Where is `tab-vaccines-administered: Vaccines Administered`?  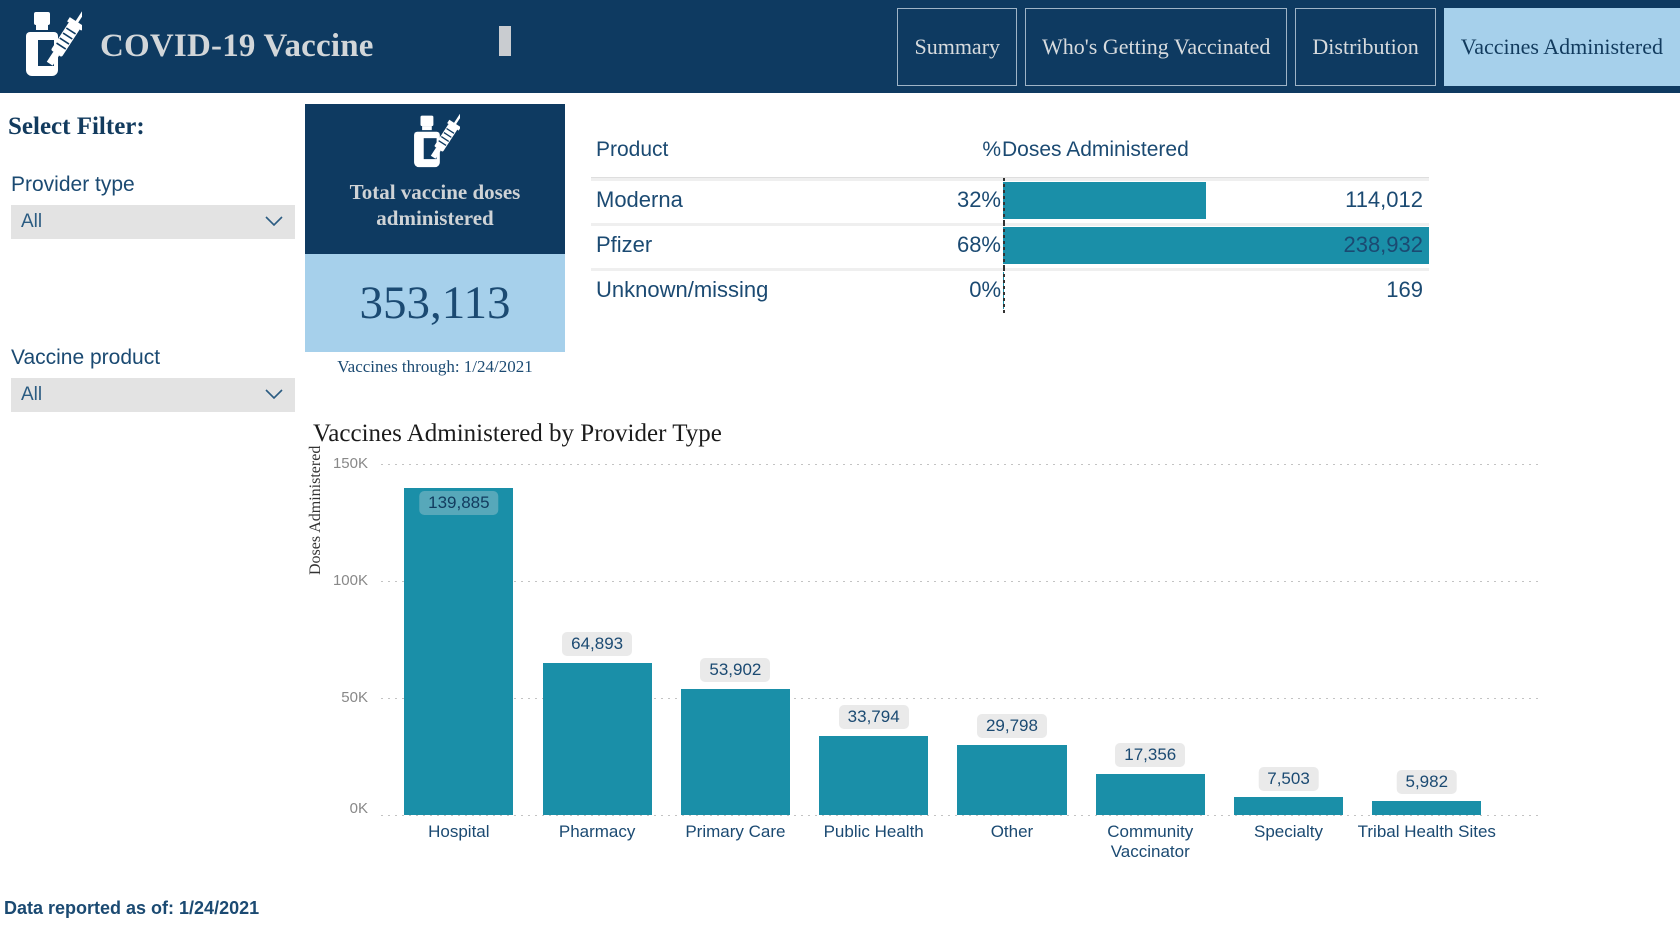 tab-vaccines-administered: Vaccines Administered is located at coordinates (1561, 47).